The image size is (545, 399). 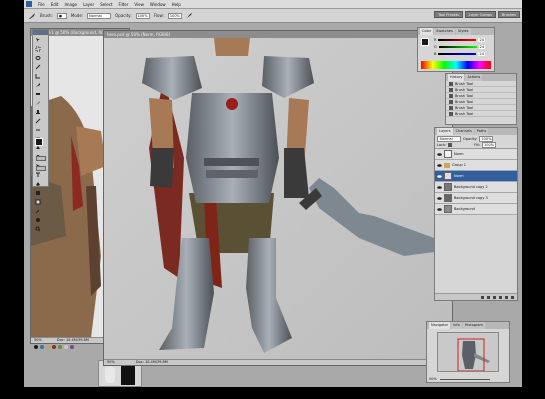 What do you see at coordinates (88, 4) in the screenshot?
I see `menu-layer: Layer` at bounding box center [88, 4].